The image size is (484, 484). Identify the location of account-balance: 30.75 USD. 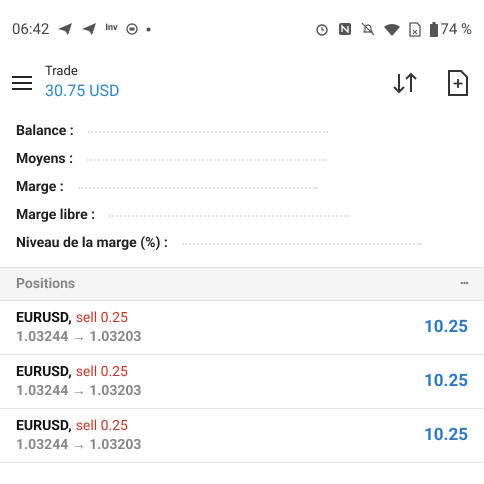
(83, 91).